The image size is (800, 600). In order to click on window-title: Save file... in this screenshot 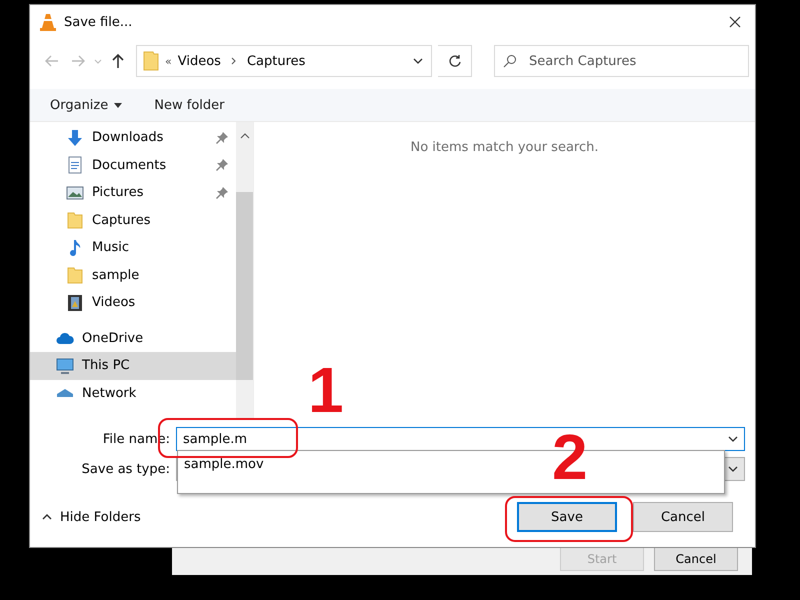, I will do `click(99, 22)`.